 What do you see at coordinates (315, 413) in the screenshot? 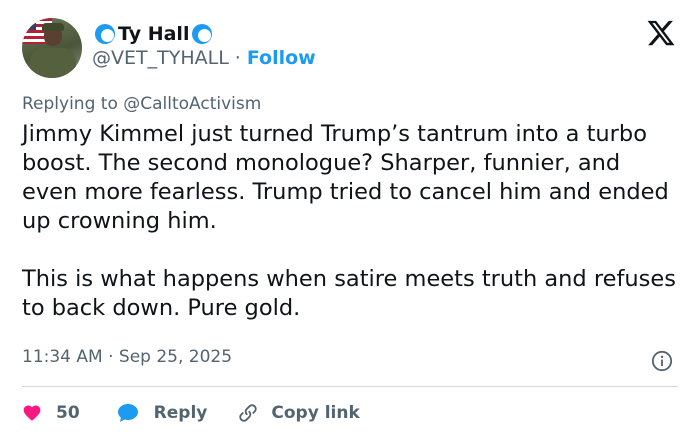
I see `copy-link-label: Copy link` at bounding box center [315, 413].